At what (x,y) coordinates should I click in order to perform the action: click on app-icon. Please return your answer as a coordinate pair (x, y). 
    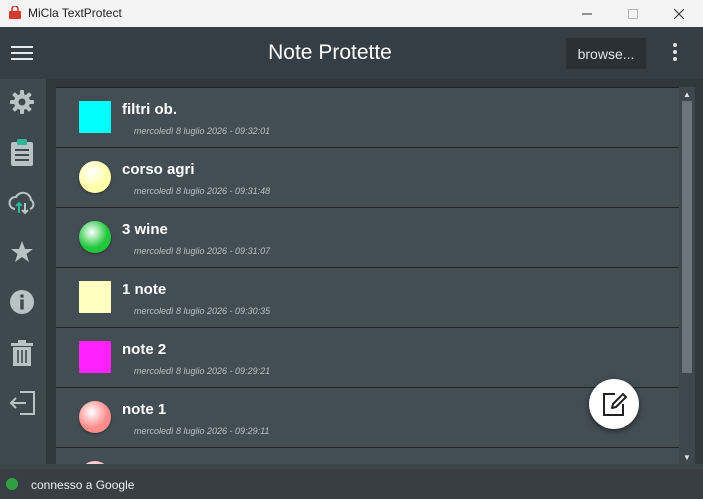
    Looking at the image, I should click on (15, 12).